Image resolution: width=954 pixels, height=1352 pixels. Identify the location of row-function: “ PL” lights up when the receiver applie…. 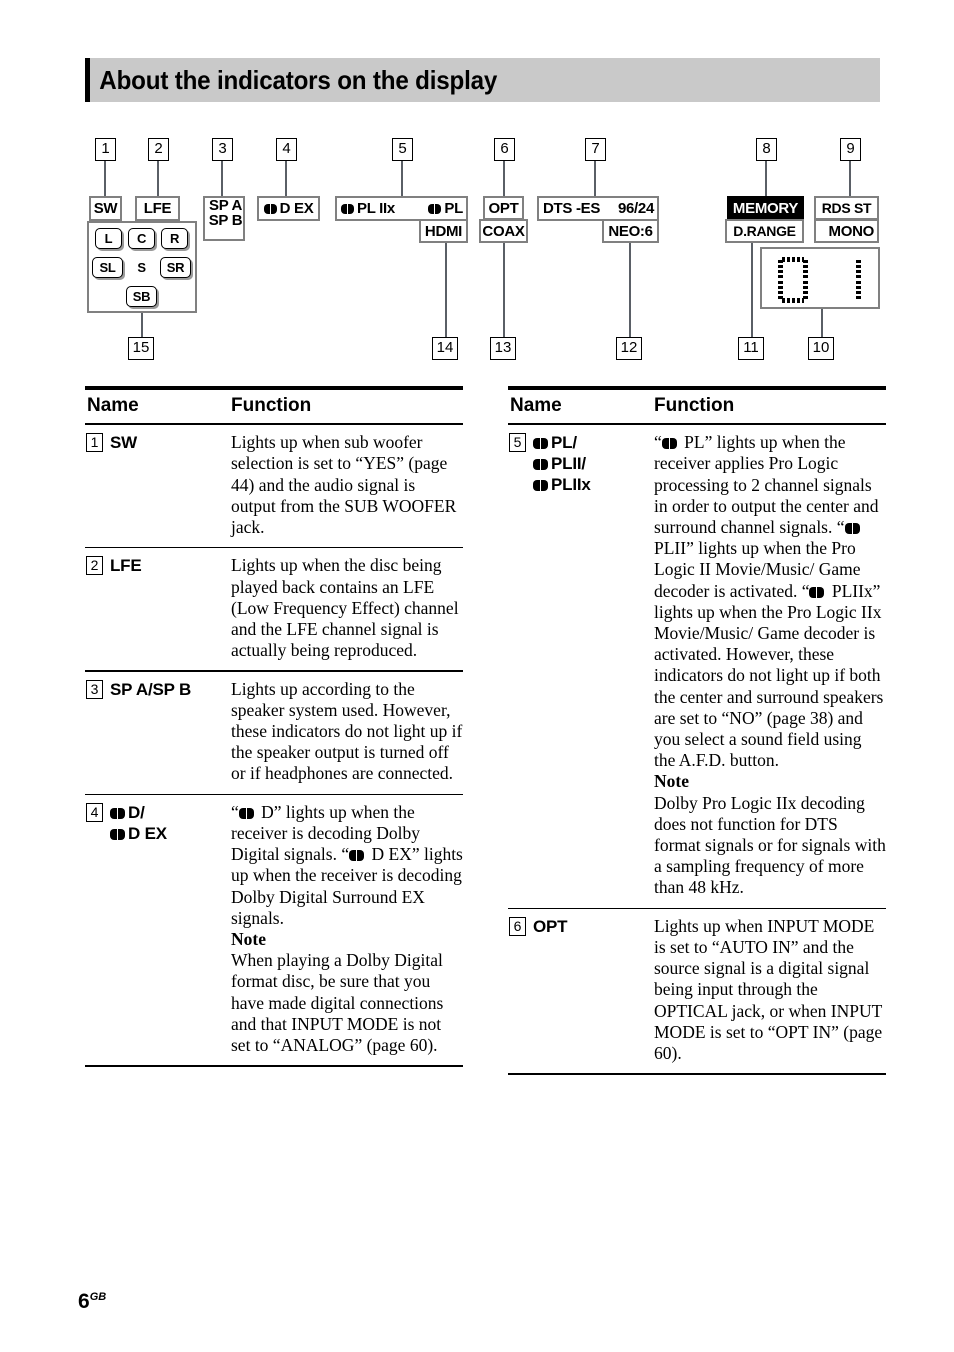
(770, 665).